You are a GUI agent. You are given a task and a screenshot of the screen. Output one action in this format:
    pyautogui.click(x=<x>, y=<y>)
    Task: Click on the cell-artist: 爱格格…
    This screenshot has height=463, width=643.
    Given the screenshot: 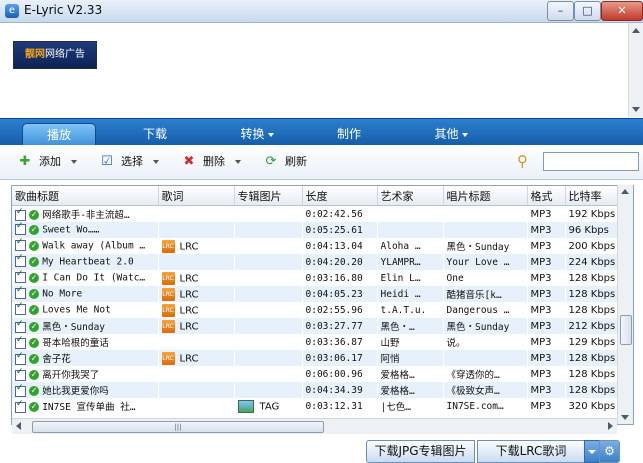 What is the action you would take?
    pyautogui.click(x=397, y=391)
    